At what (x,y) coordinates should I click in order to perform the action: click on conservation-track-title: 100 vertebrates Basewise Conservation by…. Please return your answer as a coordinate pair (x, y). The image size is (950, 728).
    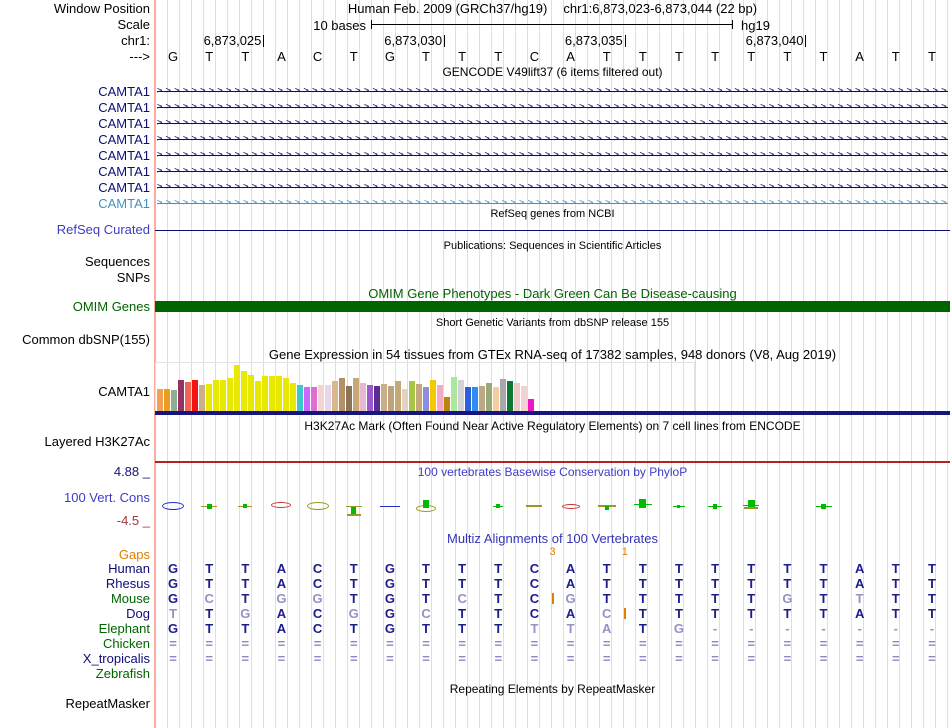
    Looking at the image, I should click on (552, 472).